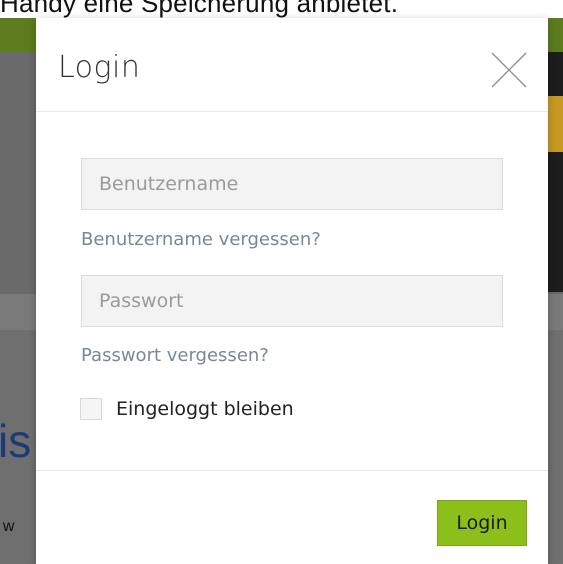 Image resolution: width=563 pixels, height=564 pixels. What do you see at coordinates (199, 9) in the screenshot?
I see `background-intro-text: Handy eine Speicherung anbietet.` at bounding box center [199, 9].